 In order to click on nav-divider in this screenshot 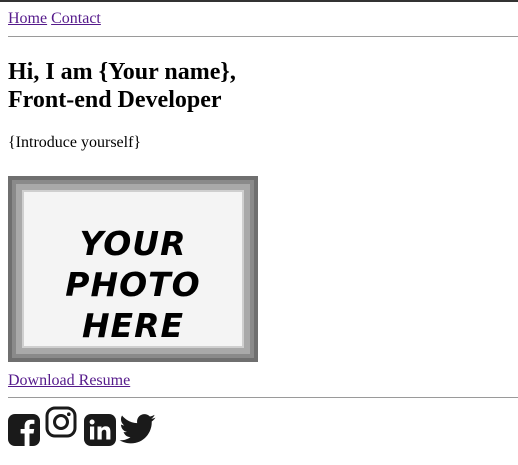, I will do `click(263, 36)`.